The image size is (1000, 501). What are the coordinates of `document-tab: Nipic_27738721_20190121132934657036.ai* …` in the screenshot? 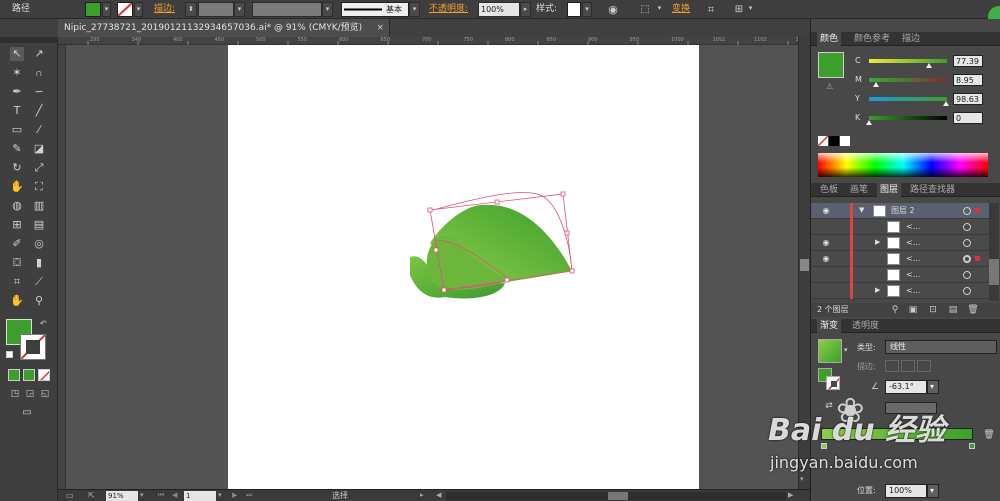 It's located at (224, 28).